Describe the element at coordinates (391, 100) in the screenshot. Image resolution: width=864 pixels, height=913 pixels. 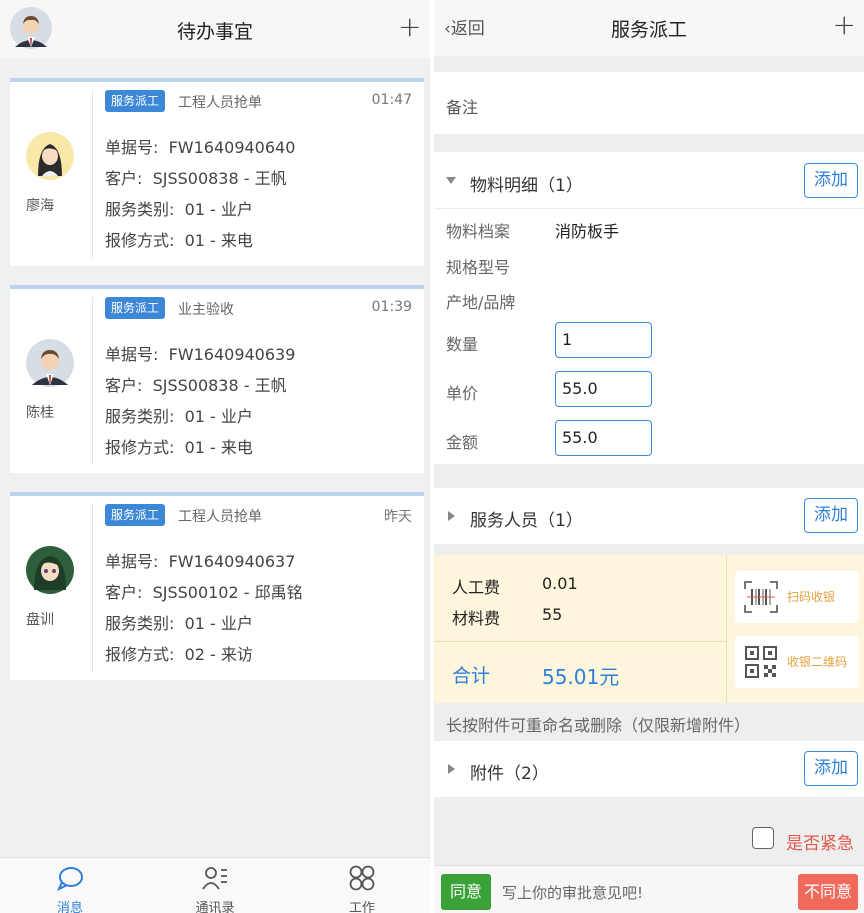
I see `card-time: 01:47` at that location.